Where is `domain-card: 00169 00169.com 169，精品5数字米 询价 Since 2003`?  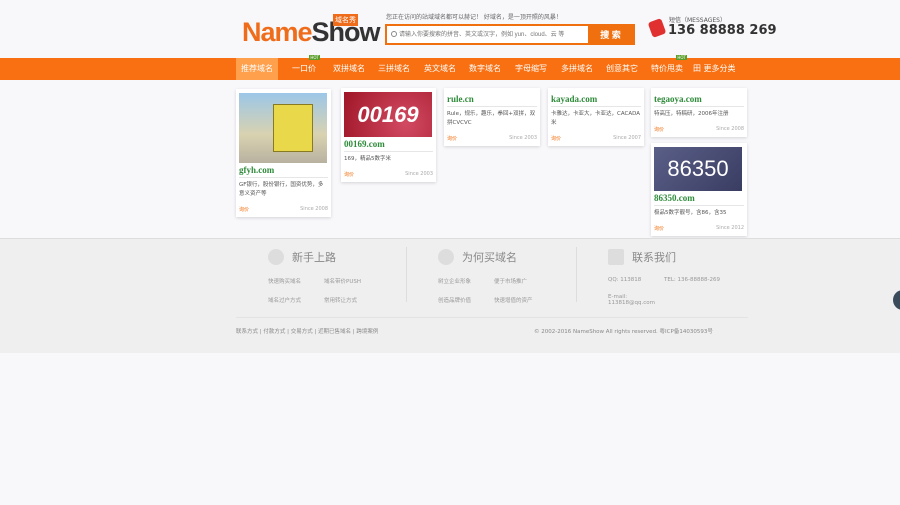
domain-card: 00169 00169.com 169，精品5数字米 询价 Since 2003 is located at coordinates (388, 135).